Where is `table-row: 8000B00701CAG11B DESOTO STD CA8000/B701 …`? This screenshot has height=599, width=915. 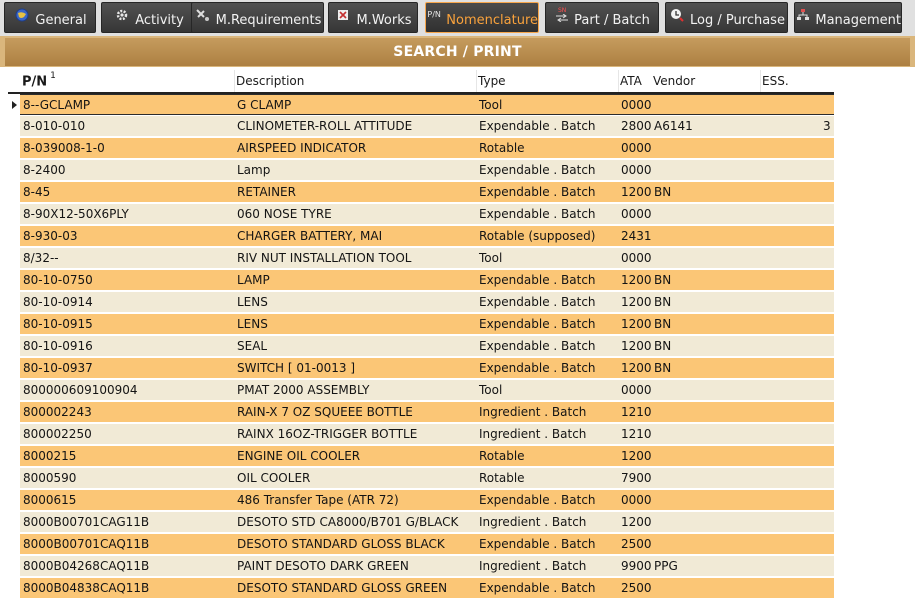
table-row: 8000B00701CAG11B DESOTO STD CA8000/B701 … is located at coordinates (421, 523).